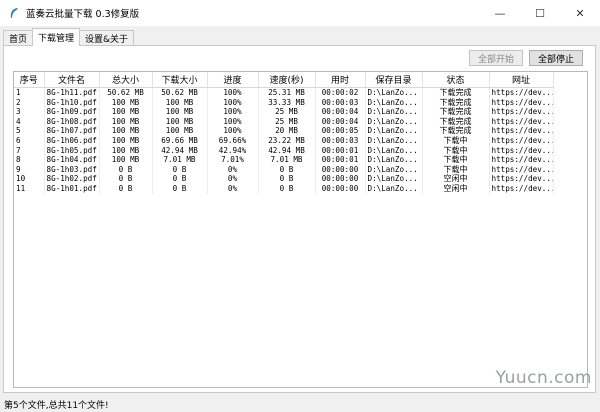  Describe the element at coordinates (287, 80) in the screenshot. I see `column-header: 速度(秒)` at that location.